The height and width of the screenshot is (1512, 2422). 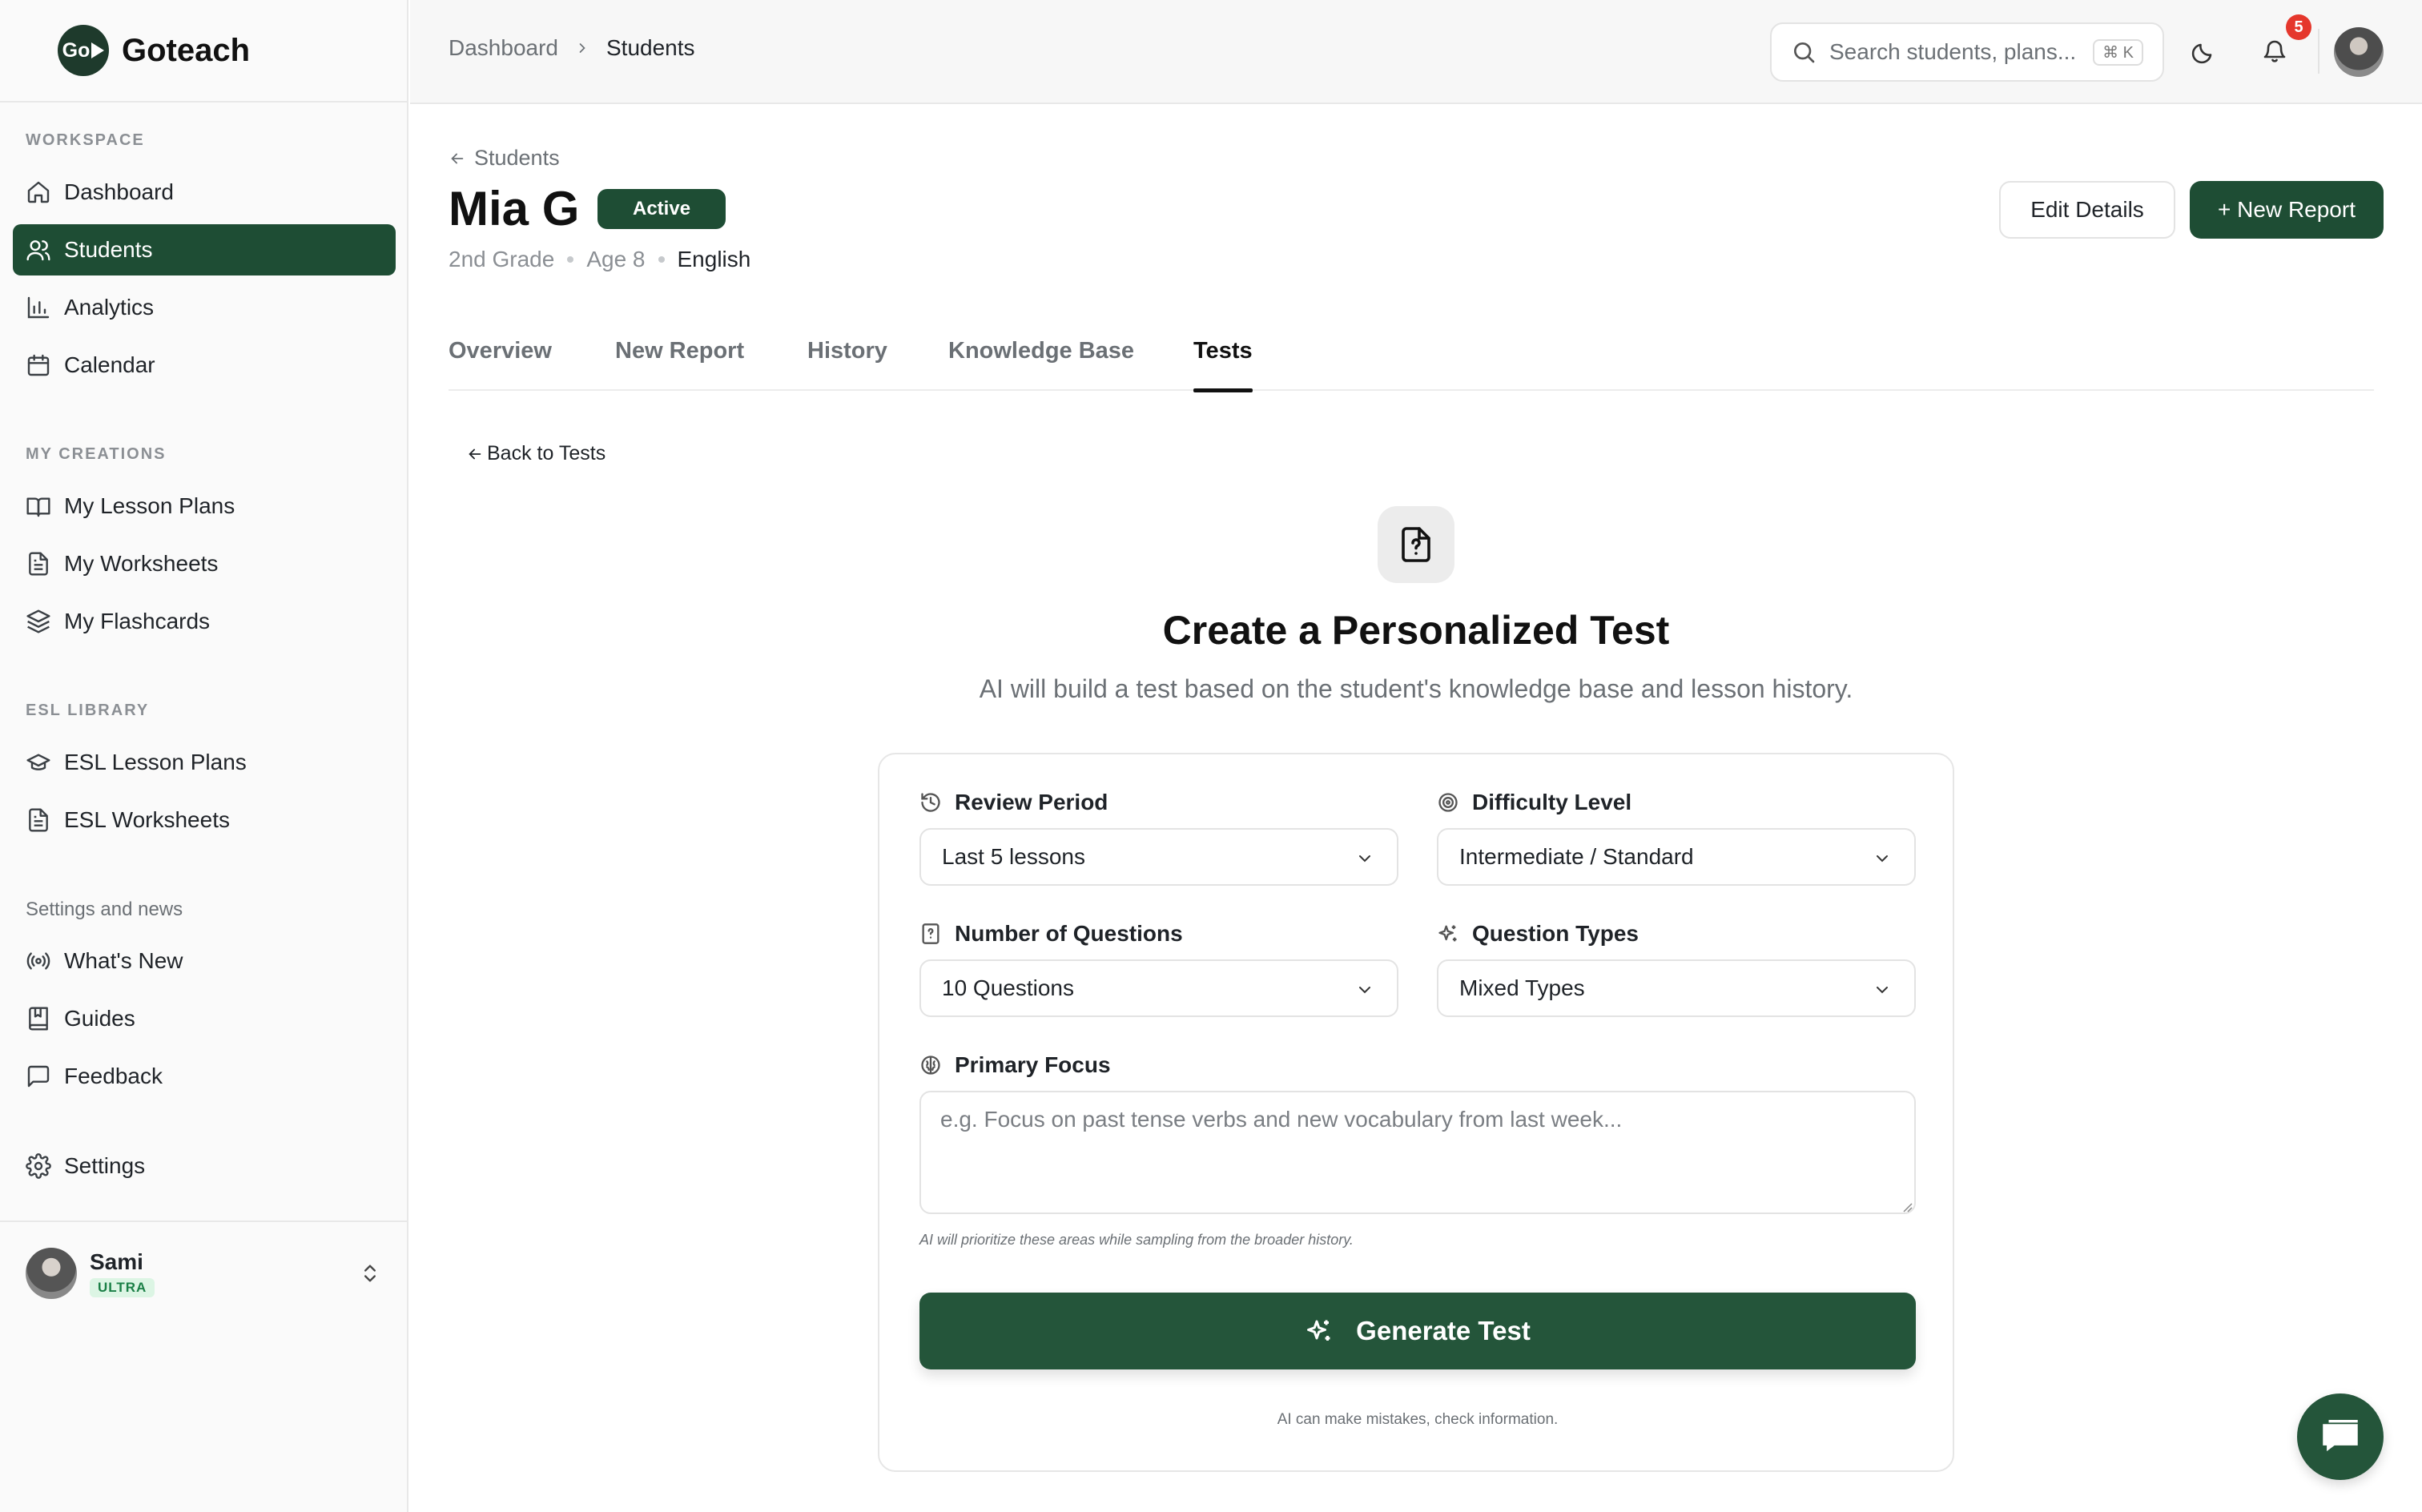 What do you see at coordinates (116, 1261) in the screenshot?
I see `user-name: Sami` at bounding box center [116, 1261].